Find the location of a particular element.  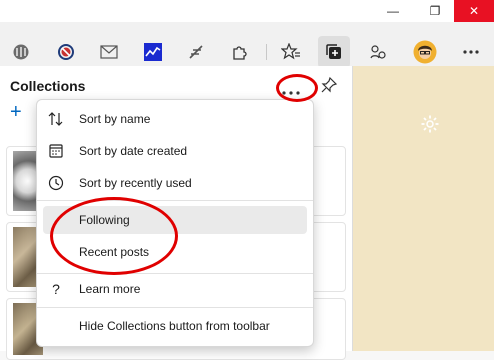

mail-extension-icon is located at coordinates (109, 52).